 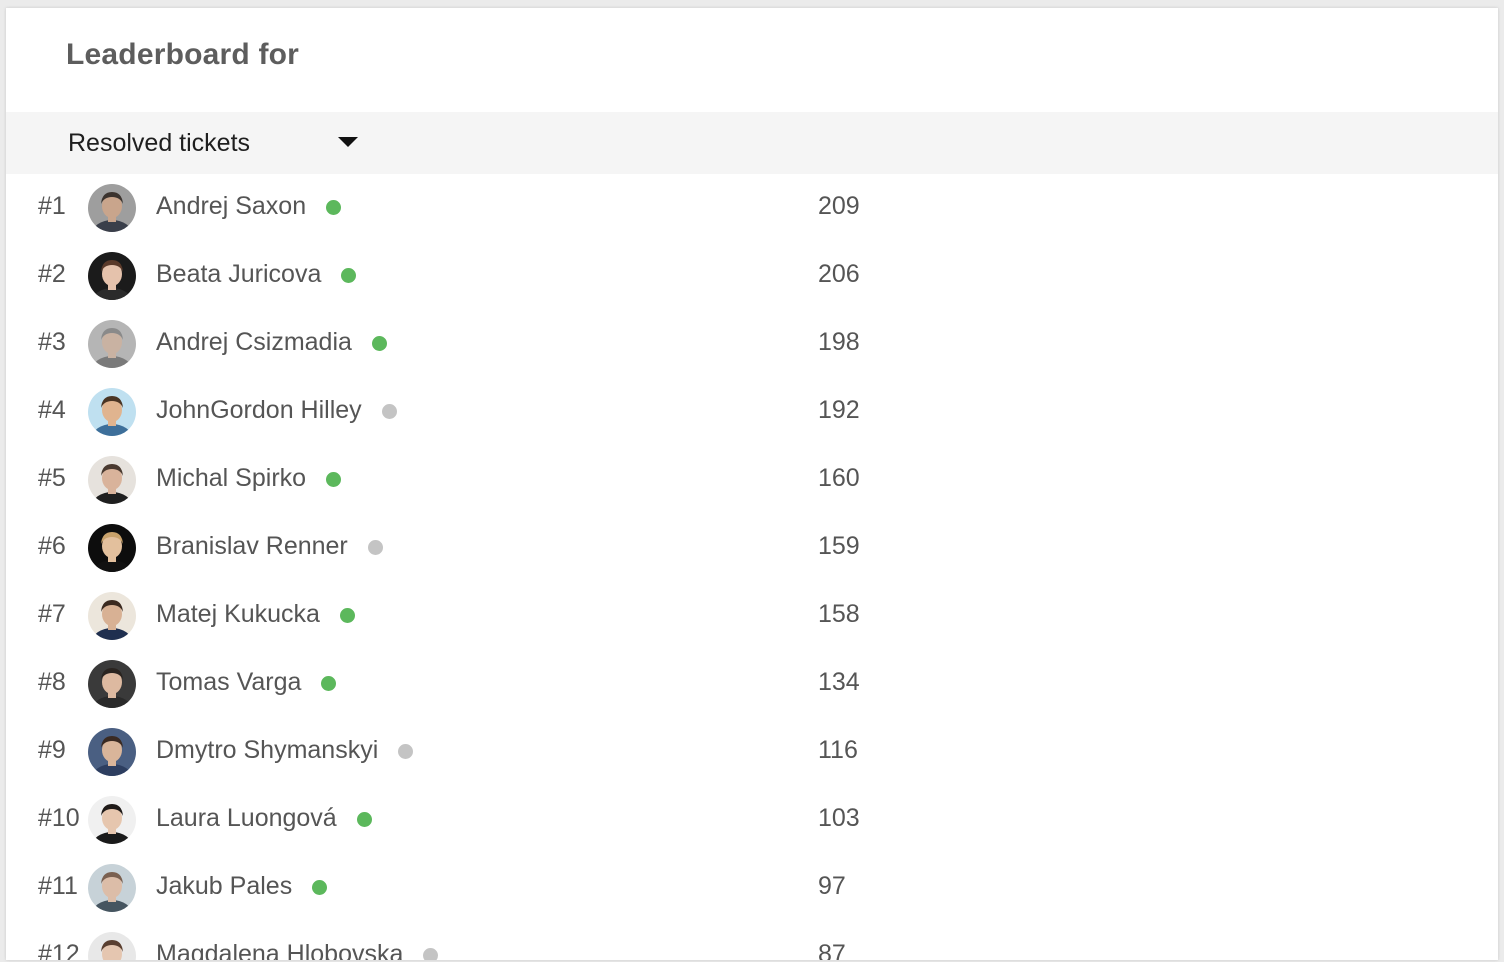 I want to click on agent-name: Andrej Csizmadia, so click(x=254, y=342).